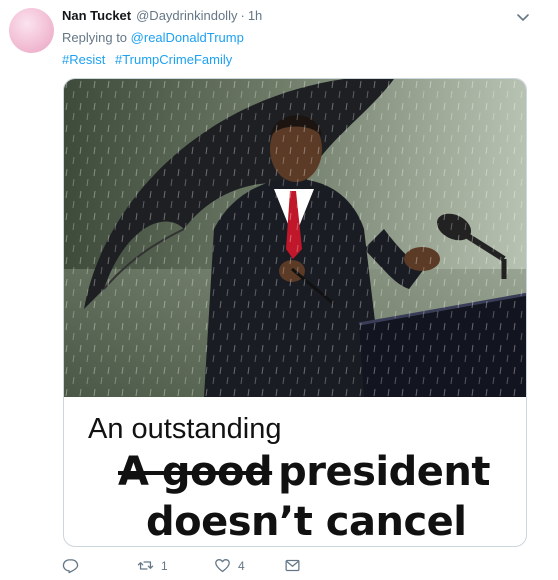  I want to click on avatar, so click(31, 30).